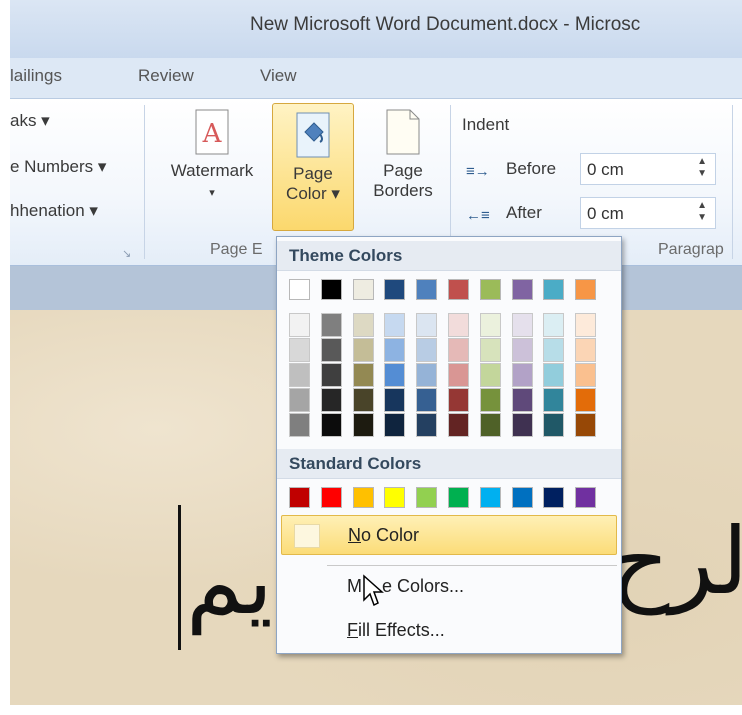 The width and height of the screenshot is (742, 715). Describe the element at coordinates (58, 167) in the screenshot. I see `line-numbers-button: e Numbers ▾` at that location.